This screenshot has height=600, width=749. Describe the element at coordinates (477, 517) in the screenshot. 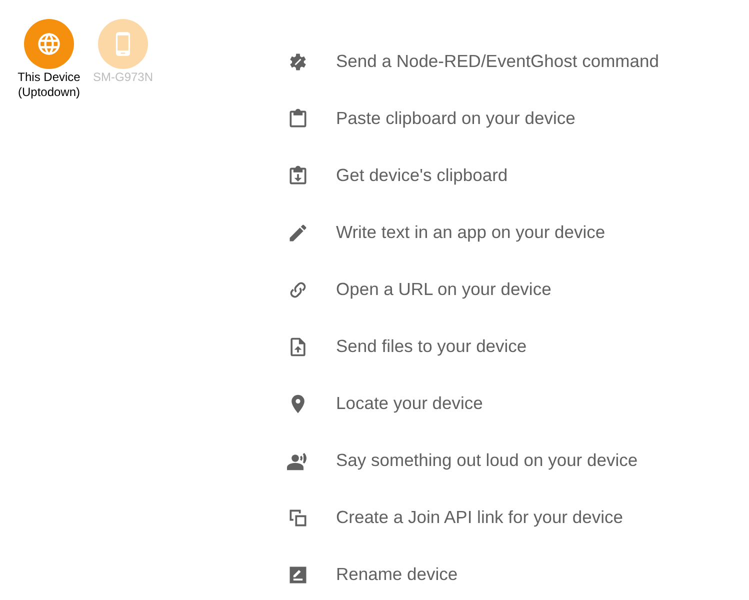

I see `menu-item: Create a Join API link for your device` at that location.